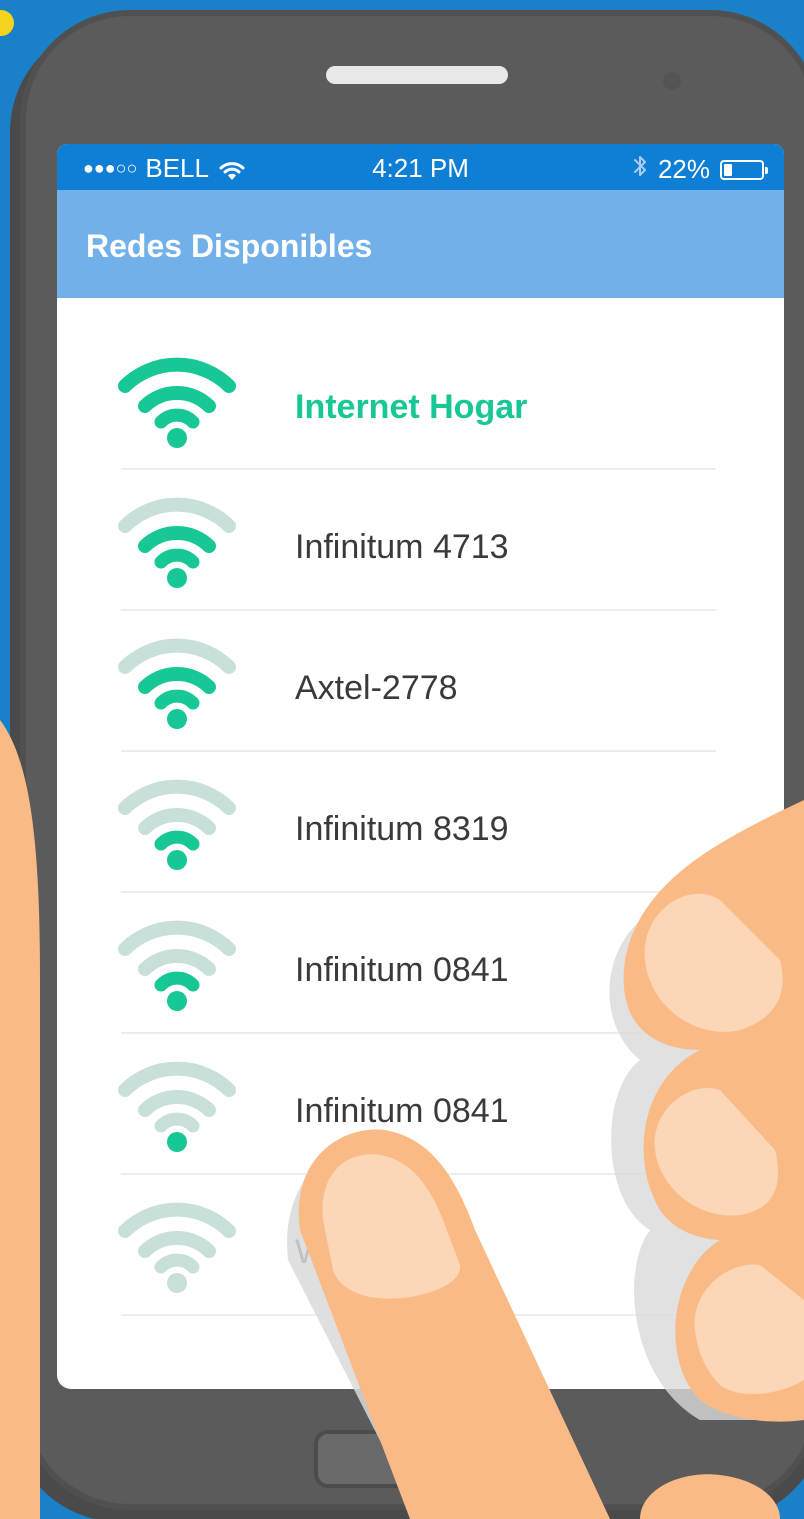 The width and height of the screenshot is (804, 1519). What do you see at coordinates (418, 1315) in the screenshot?
I see `list-divider` at bounding box center [418, 1315].